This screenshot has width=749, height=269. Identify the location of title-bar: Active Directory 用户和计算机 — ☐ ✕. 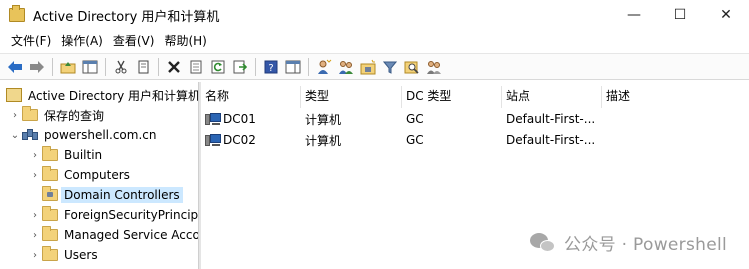
(374, 15).